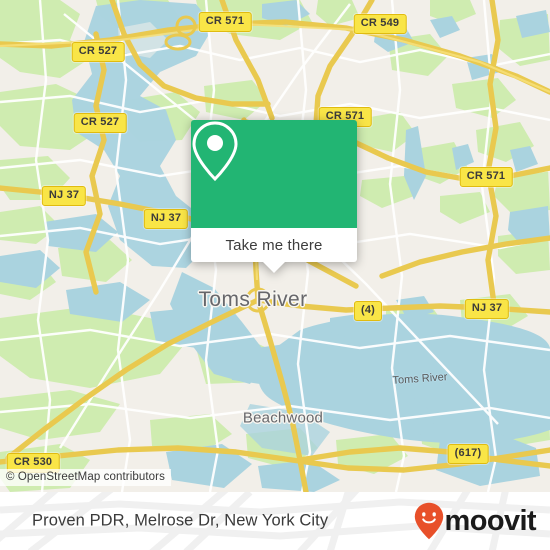 The image size is (550, 550). I want to click on road-shield: (617), so click(468, 454).